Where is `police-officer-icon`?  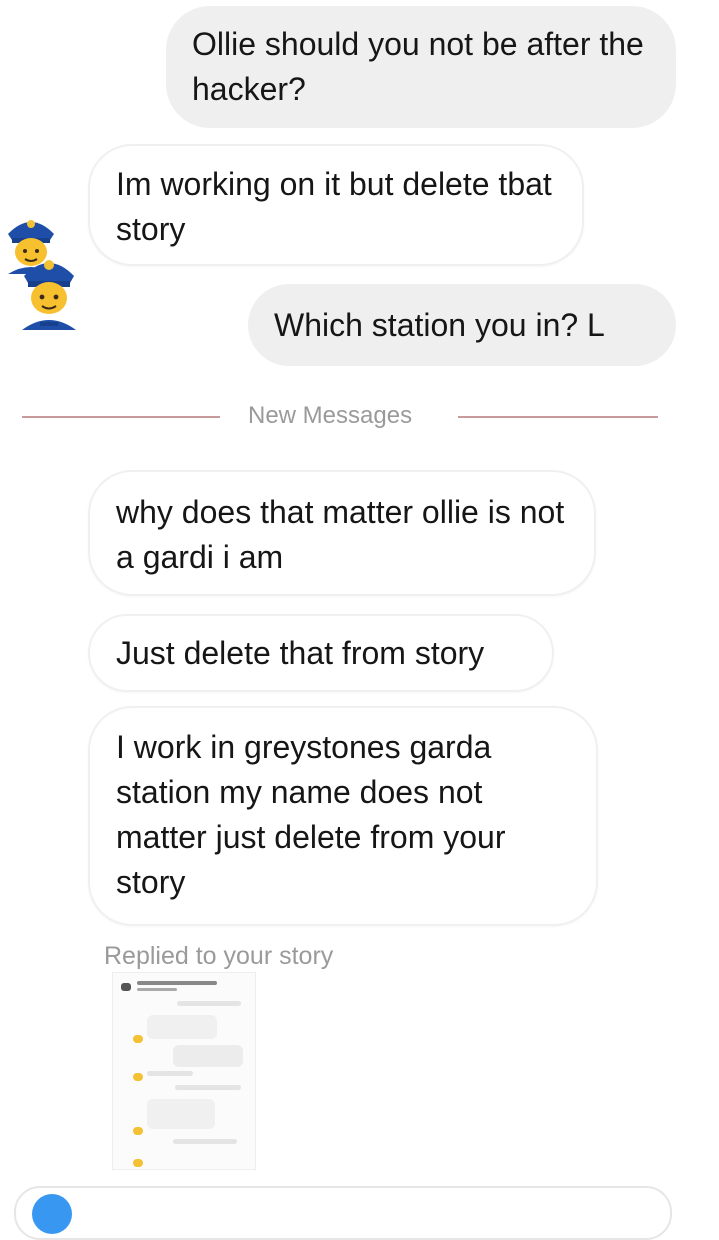 police-officer-icon is located at coordinates (49, 290).